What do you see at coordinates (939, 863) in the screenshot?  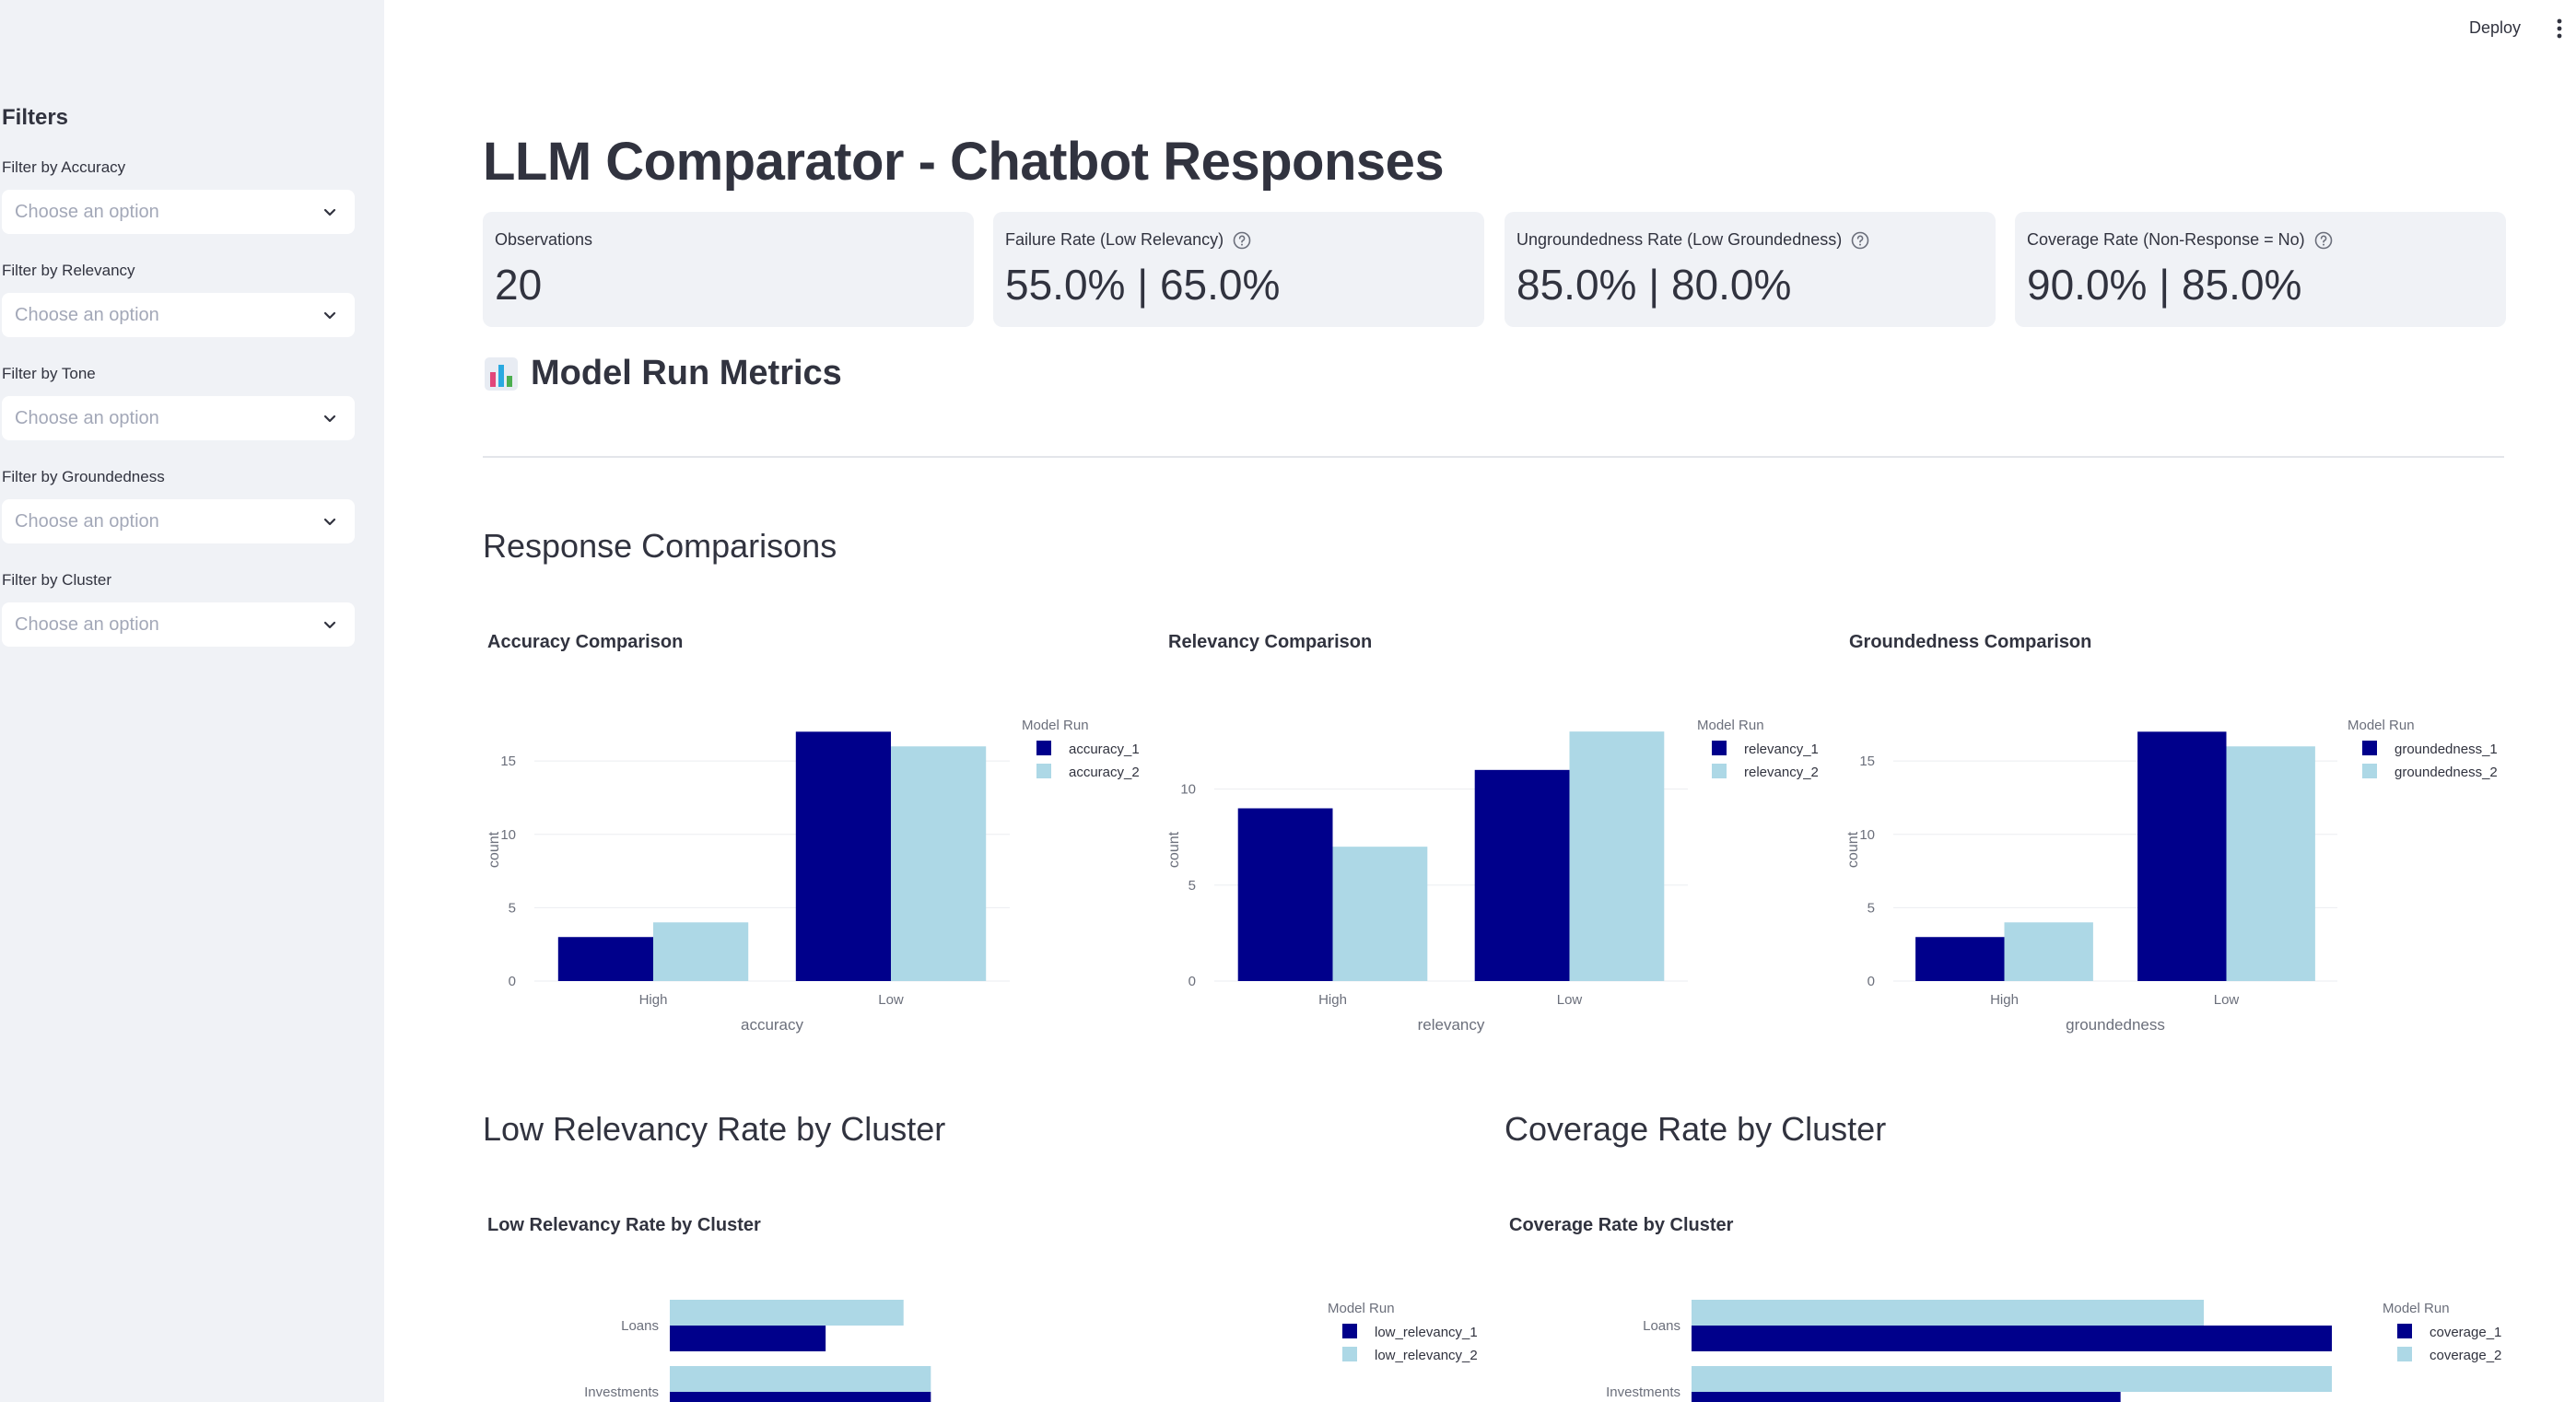 I see `bar-accuracy_2-low` at bounding box center [939, 863].